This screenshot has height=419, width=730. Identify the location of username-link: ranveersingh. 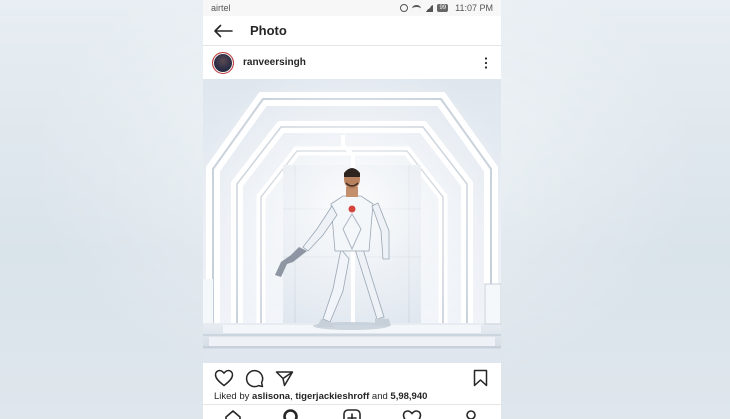
(361, 62).